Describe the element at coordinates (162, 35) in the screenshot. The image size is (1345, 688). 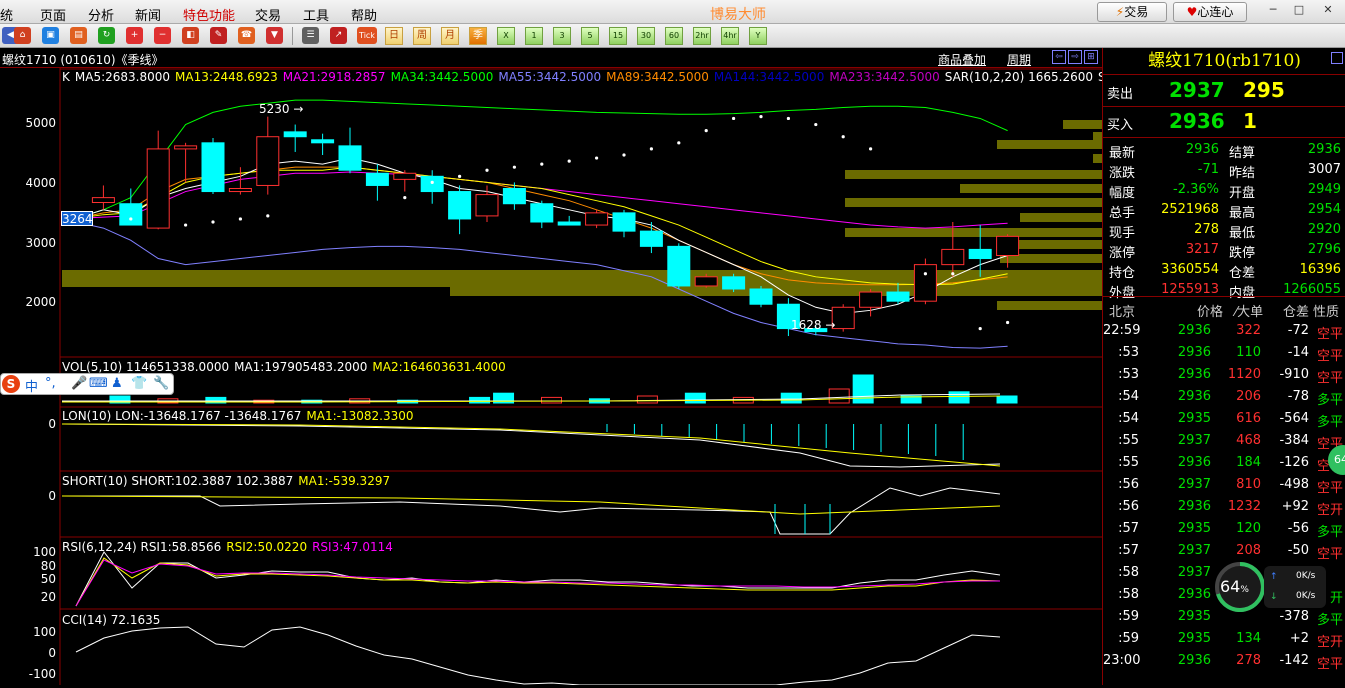
I see `zoom-out-icon: −` at that location.